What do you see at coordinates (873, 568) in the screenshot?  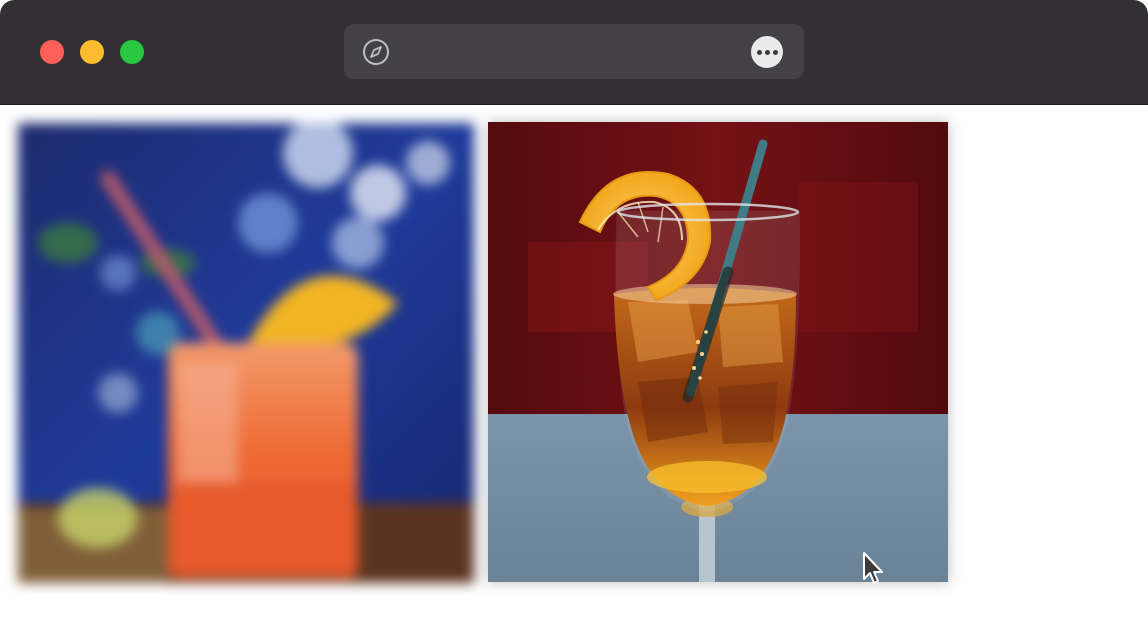 I see `arrow-cursor-icon` at bounding box center [873, 568].